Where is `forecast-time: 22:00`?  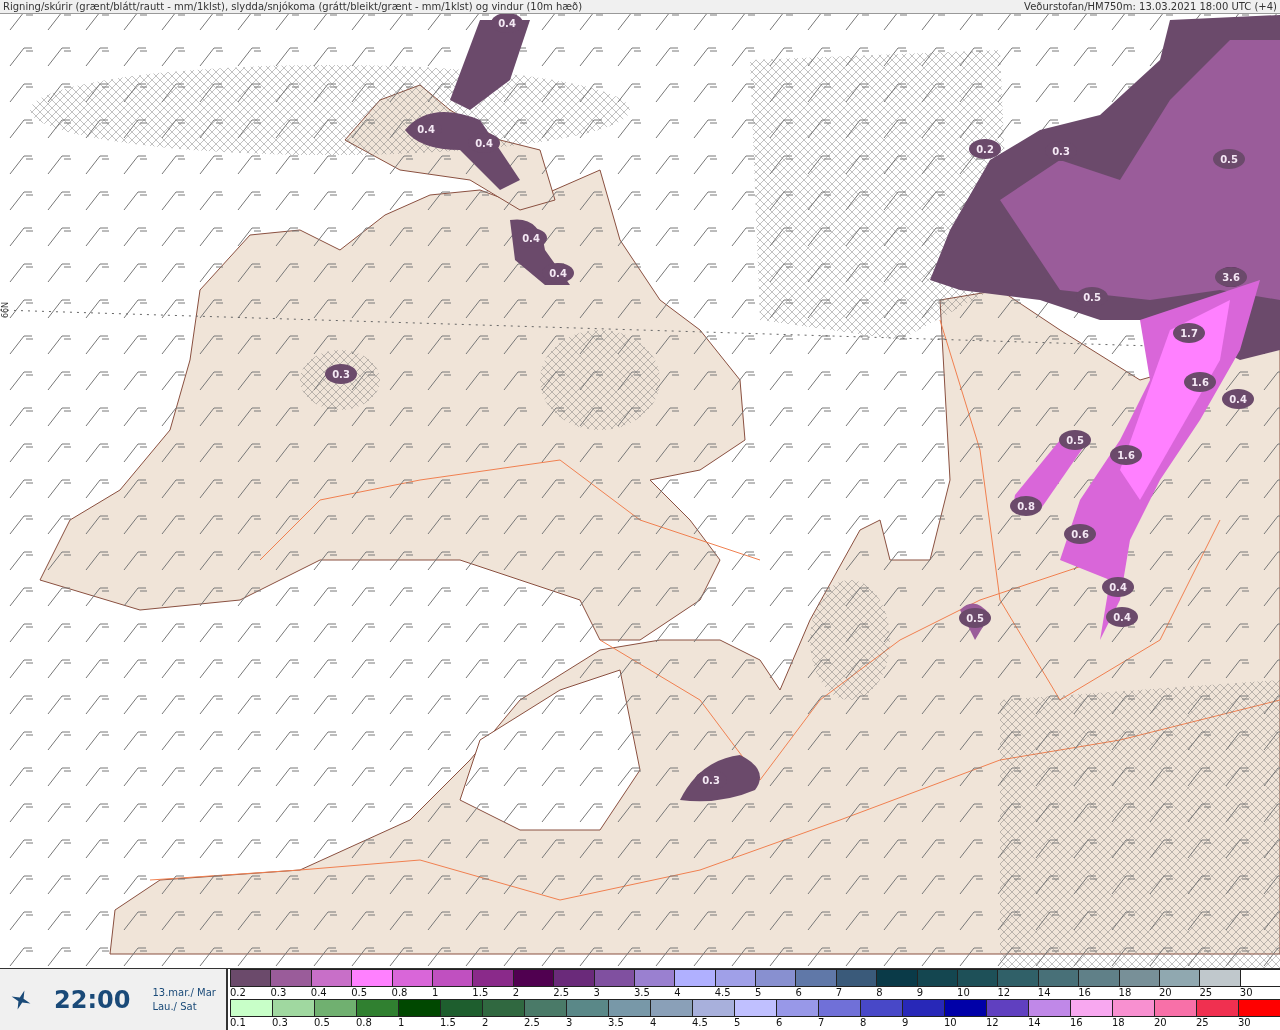 forecast-time: 22:00 is located at coordinates (92, 999).